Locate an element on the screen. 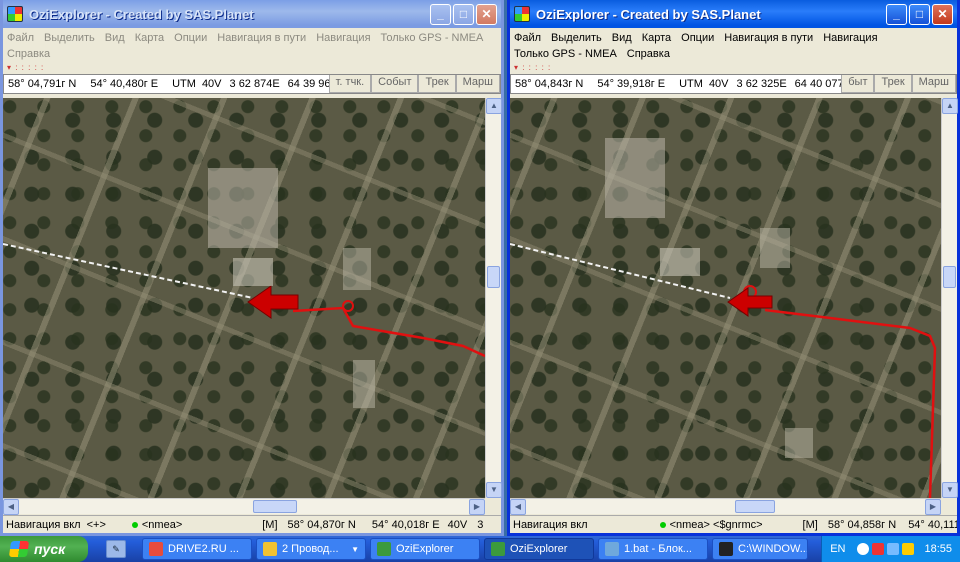  tab-events: Событ is located at coordinates (395, 84).